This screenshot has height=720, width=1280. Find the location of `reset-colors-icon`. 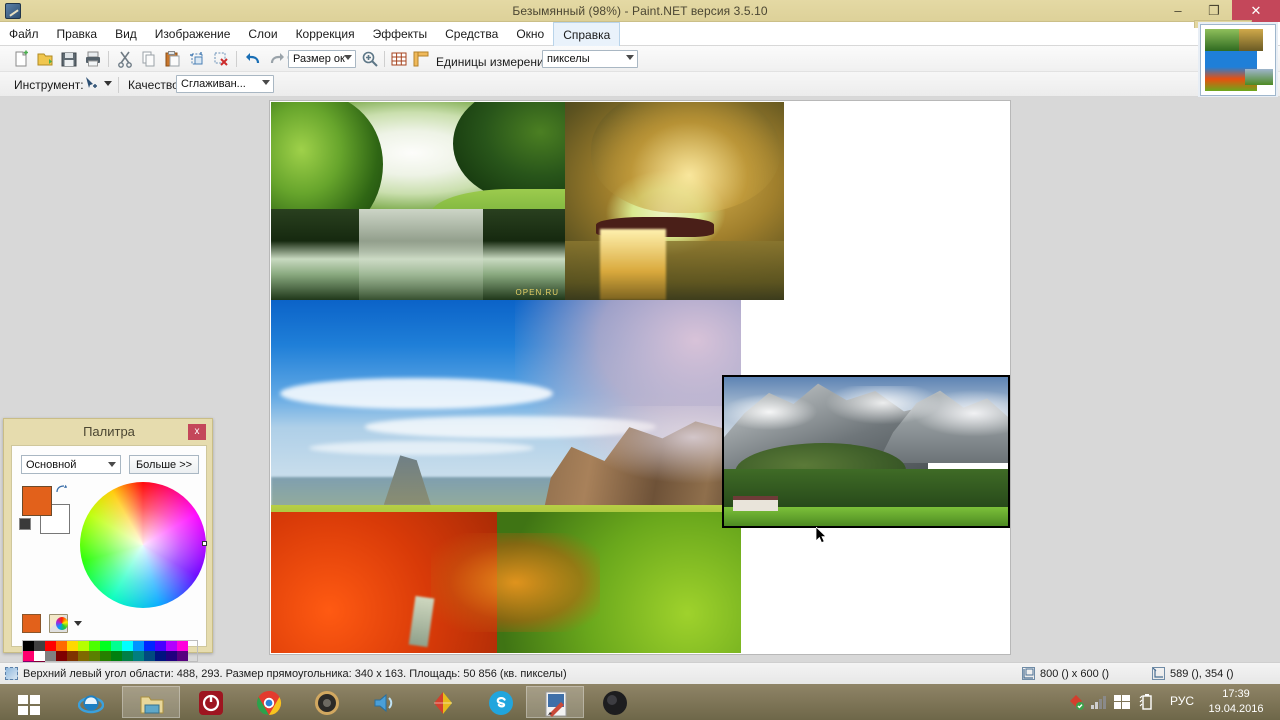

reset-colors-icon is located at coordinates (25, 524).